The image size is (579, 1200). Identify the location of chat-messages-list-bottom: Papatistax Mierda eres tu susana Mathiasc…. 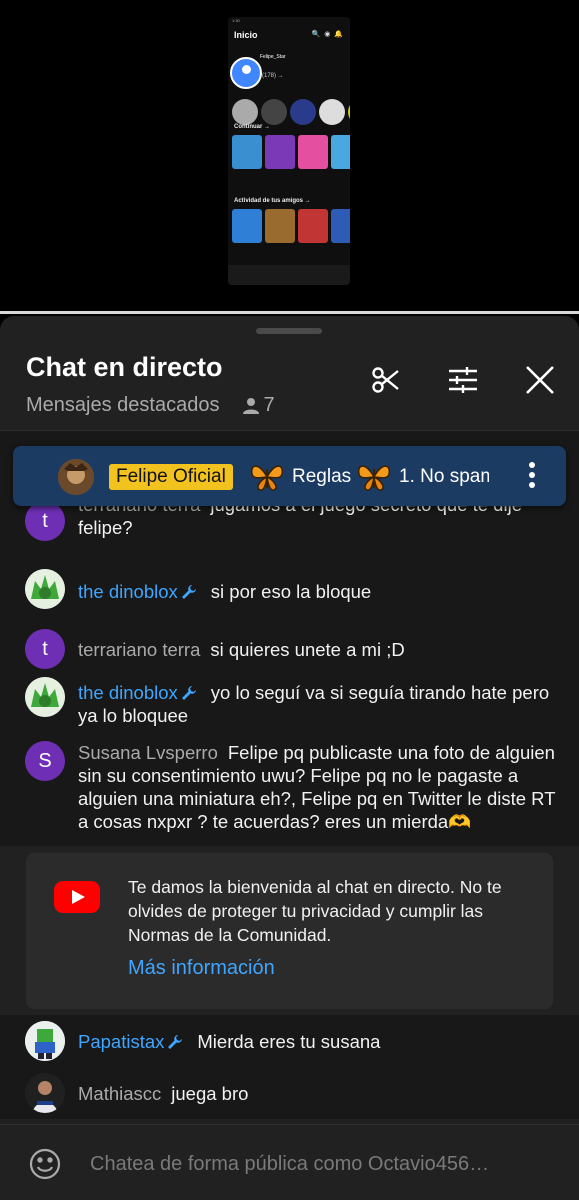
(289, 1067).